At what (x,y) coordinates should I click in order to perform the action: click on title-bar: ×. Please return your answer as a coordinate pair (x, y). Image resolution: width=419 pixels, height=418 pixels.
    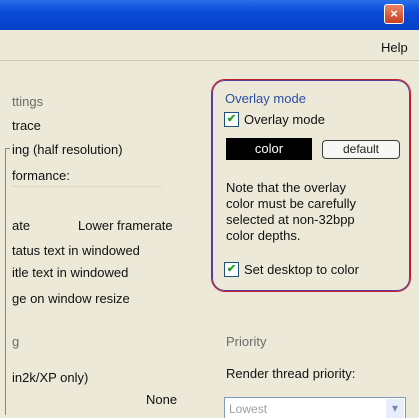
    Looking at the image, I should click on (209, 15).